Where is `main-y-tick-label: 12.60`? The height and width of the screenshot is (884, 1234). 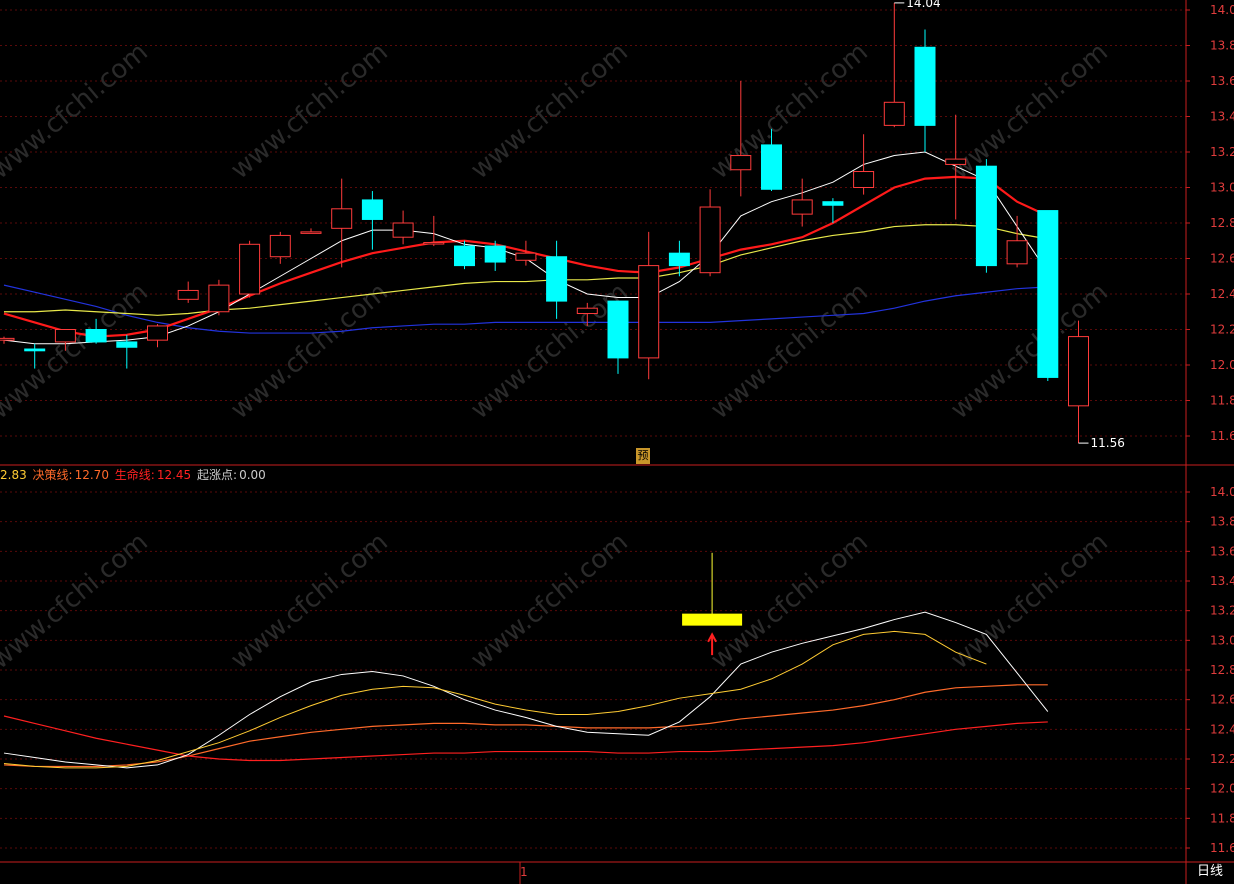 main-y-tick-label: 12.60 is located at coordinates (1222, 259).